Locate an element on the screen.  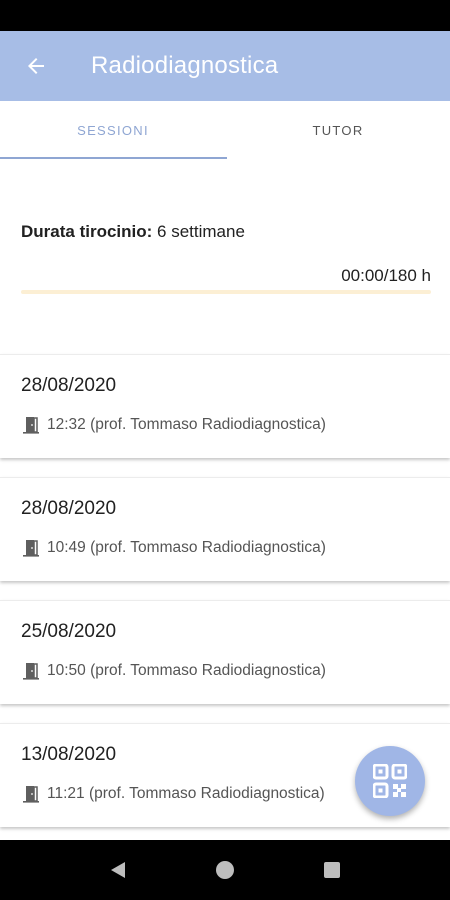
nav-recents-icon is located at coordinates (332, 870).